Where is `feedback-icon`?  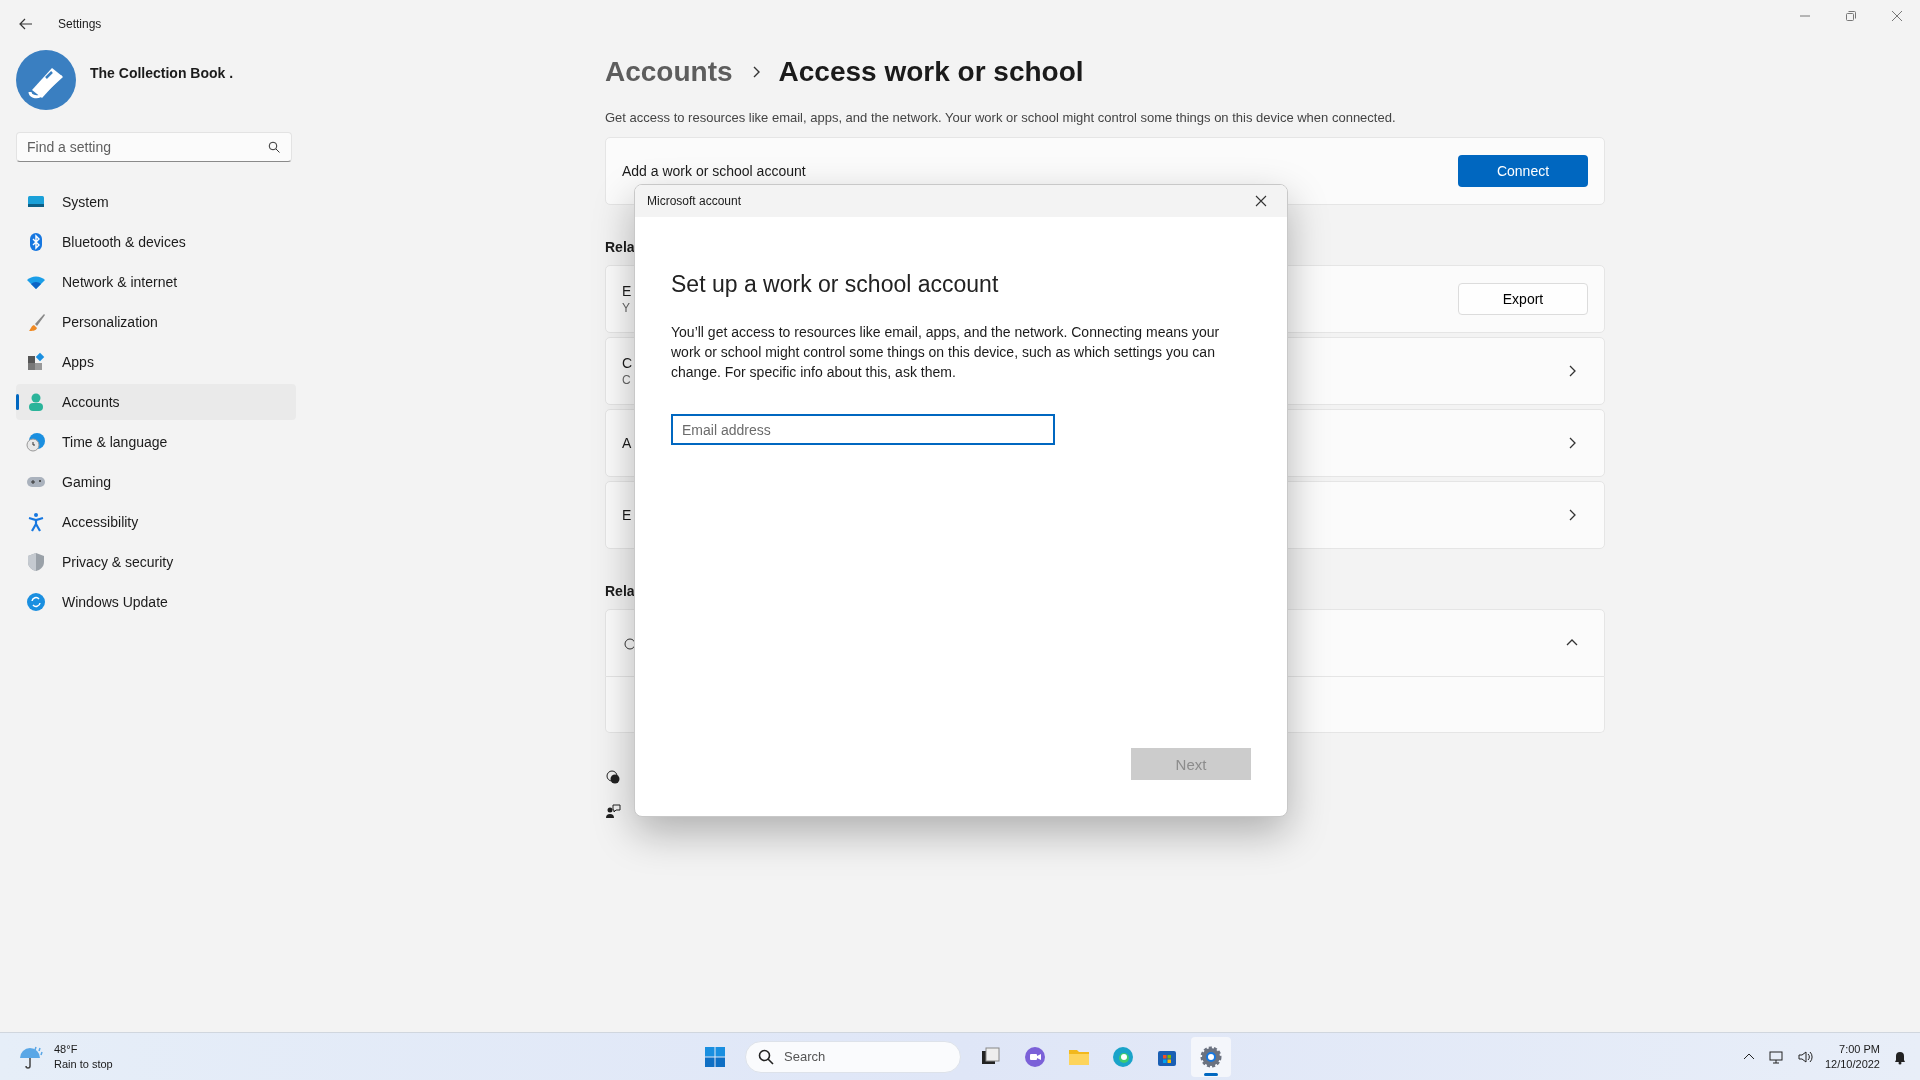 feedback-icon is located at coordinates (613, 811).